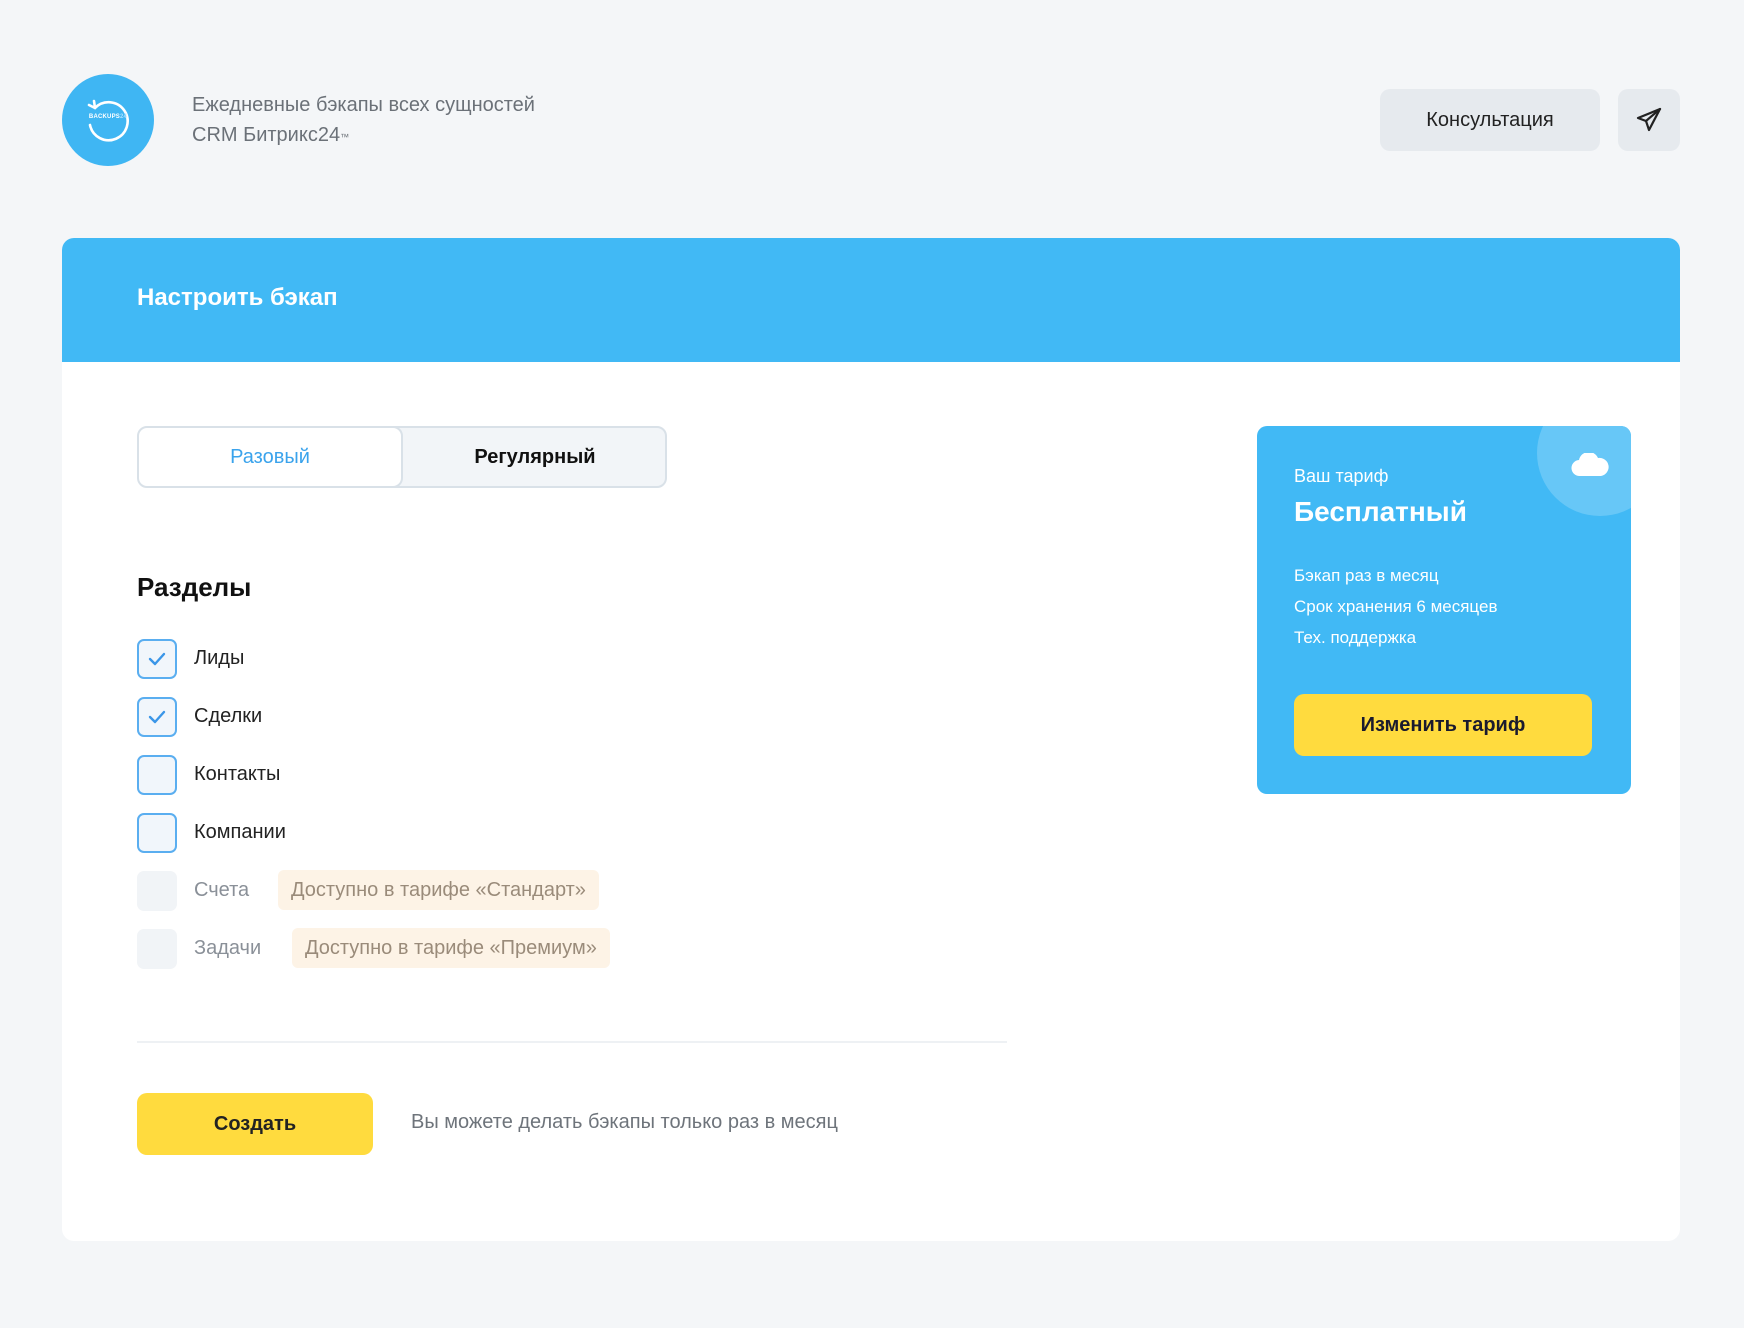  What do you see at coordinates (157, 949) in the screenshot?
I see `checkbox-tasks-disabled` at bounding box center [157, 949].